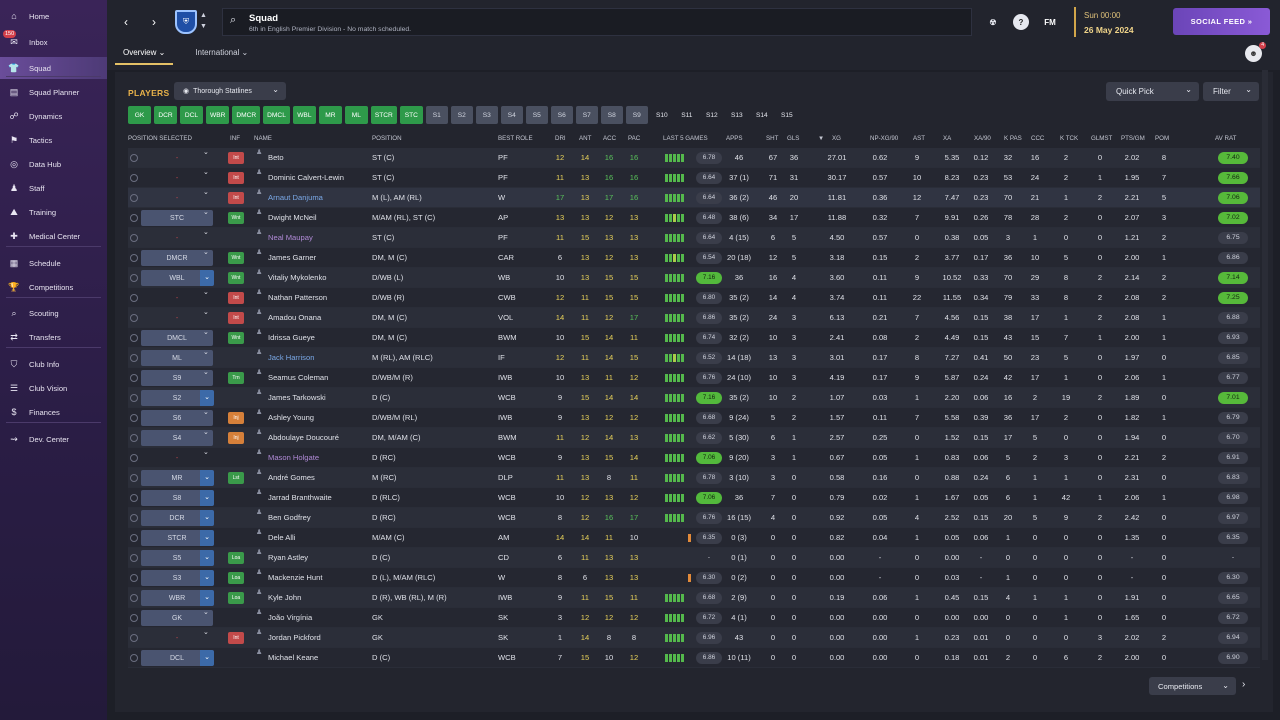 The height and width of the screenshot is (720, 1280). I want to click on help-icon: ?, so click(1021, 22).